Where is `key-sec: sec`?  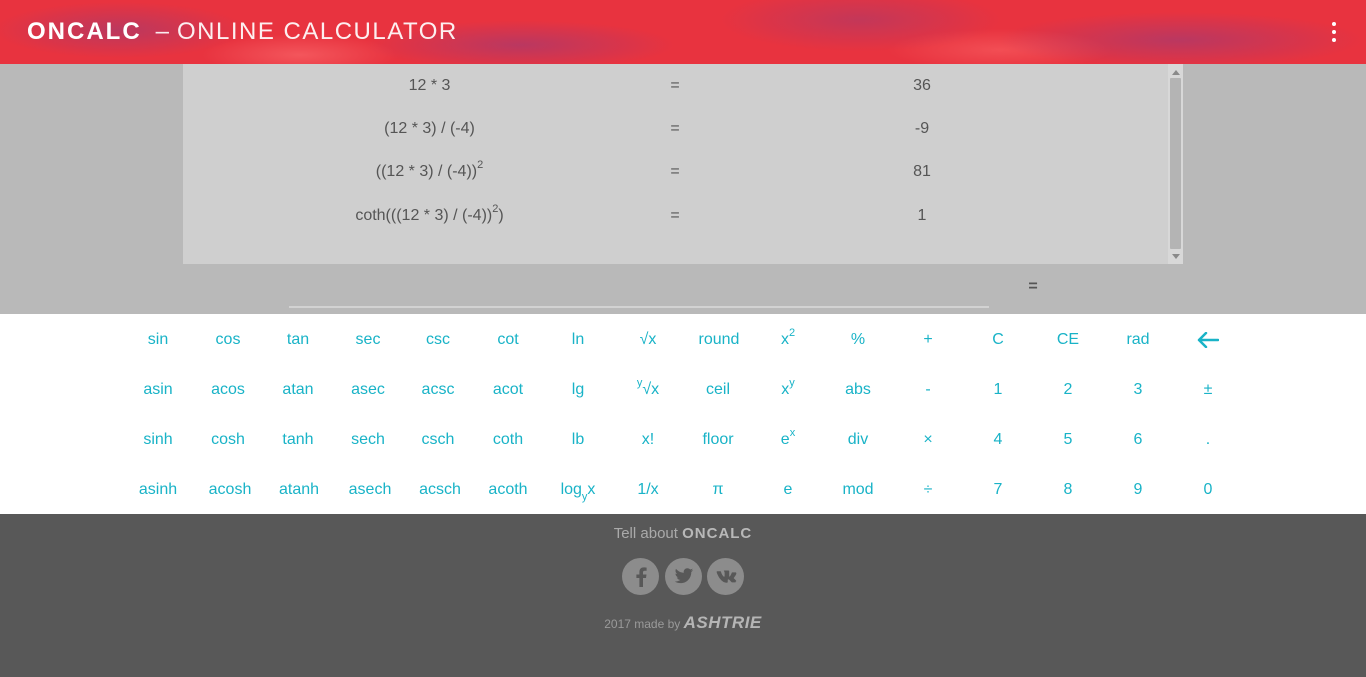 key-sec: sec is located at coordinates (368, 340).